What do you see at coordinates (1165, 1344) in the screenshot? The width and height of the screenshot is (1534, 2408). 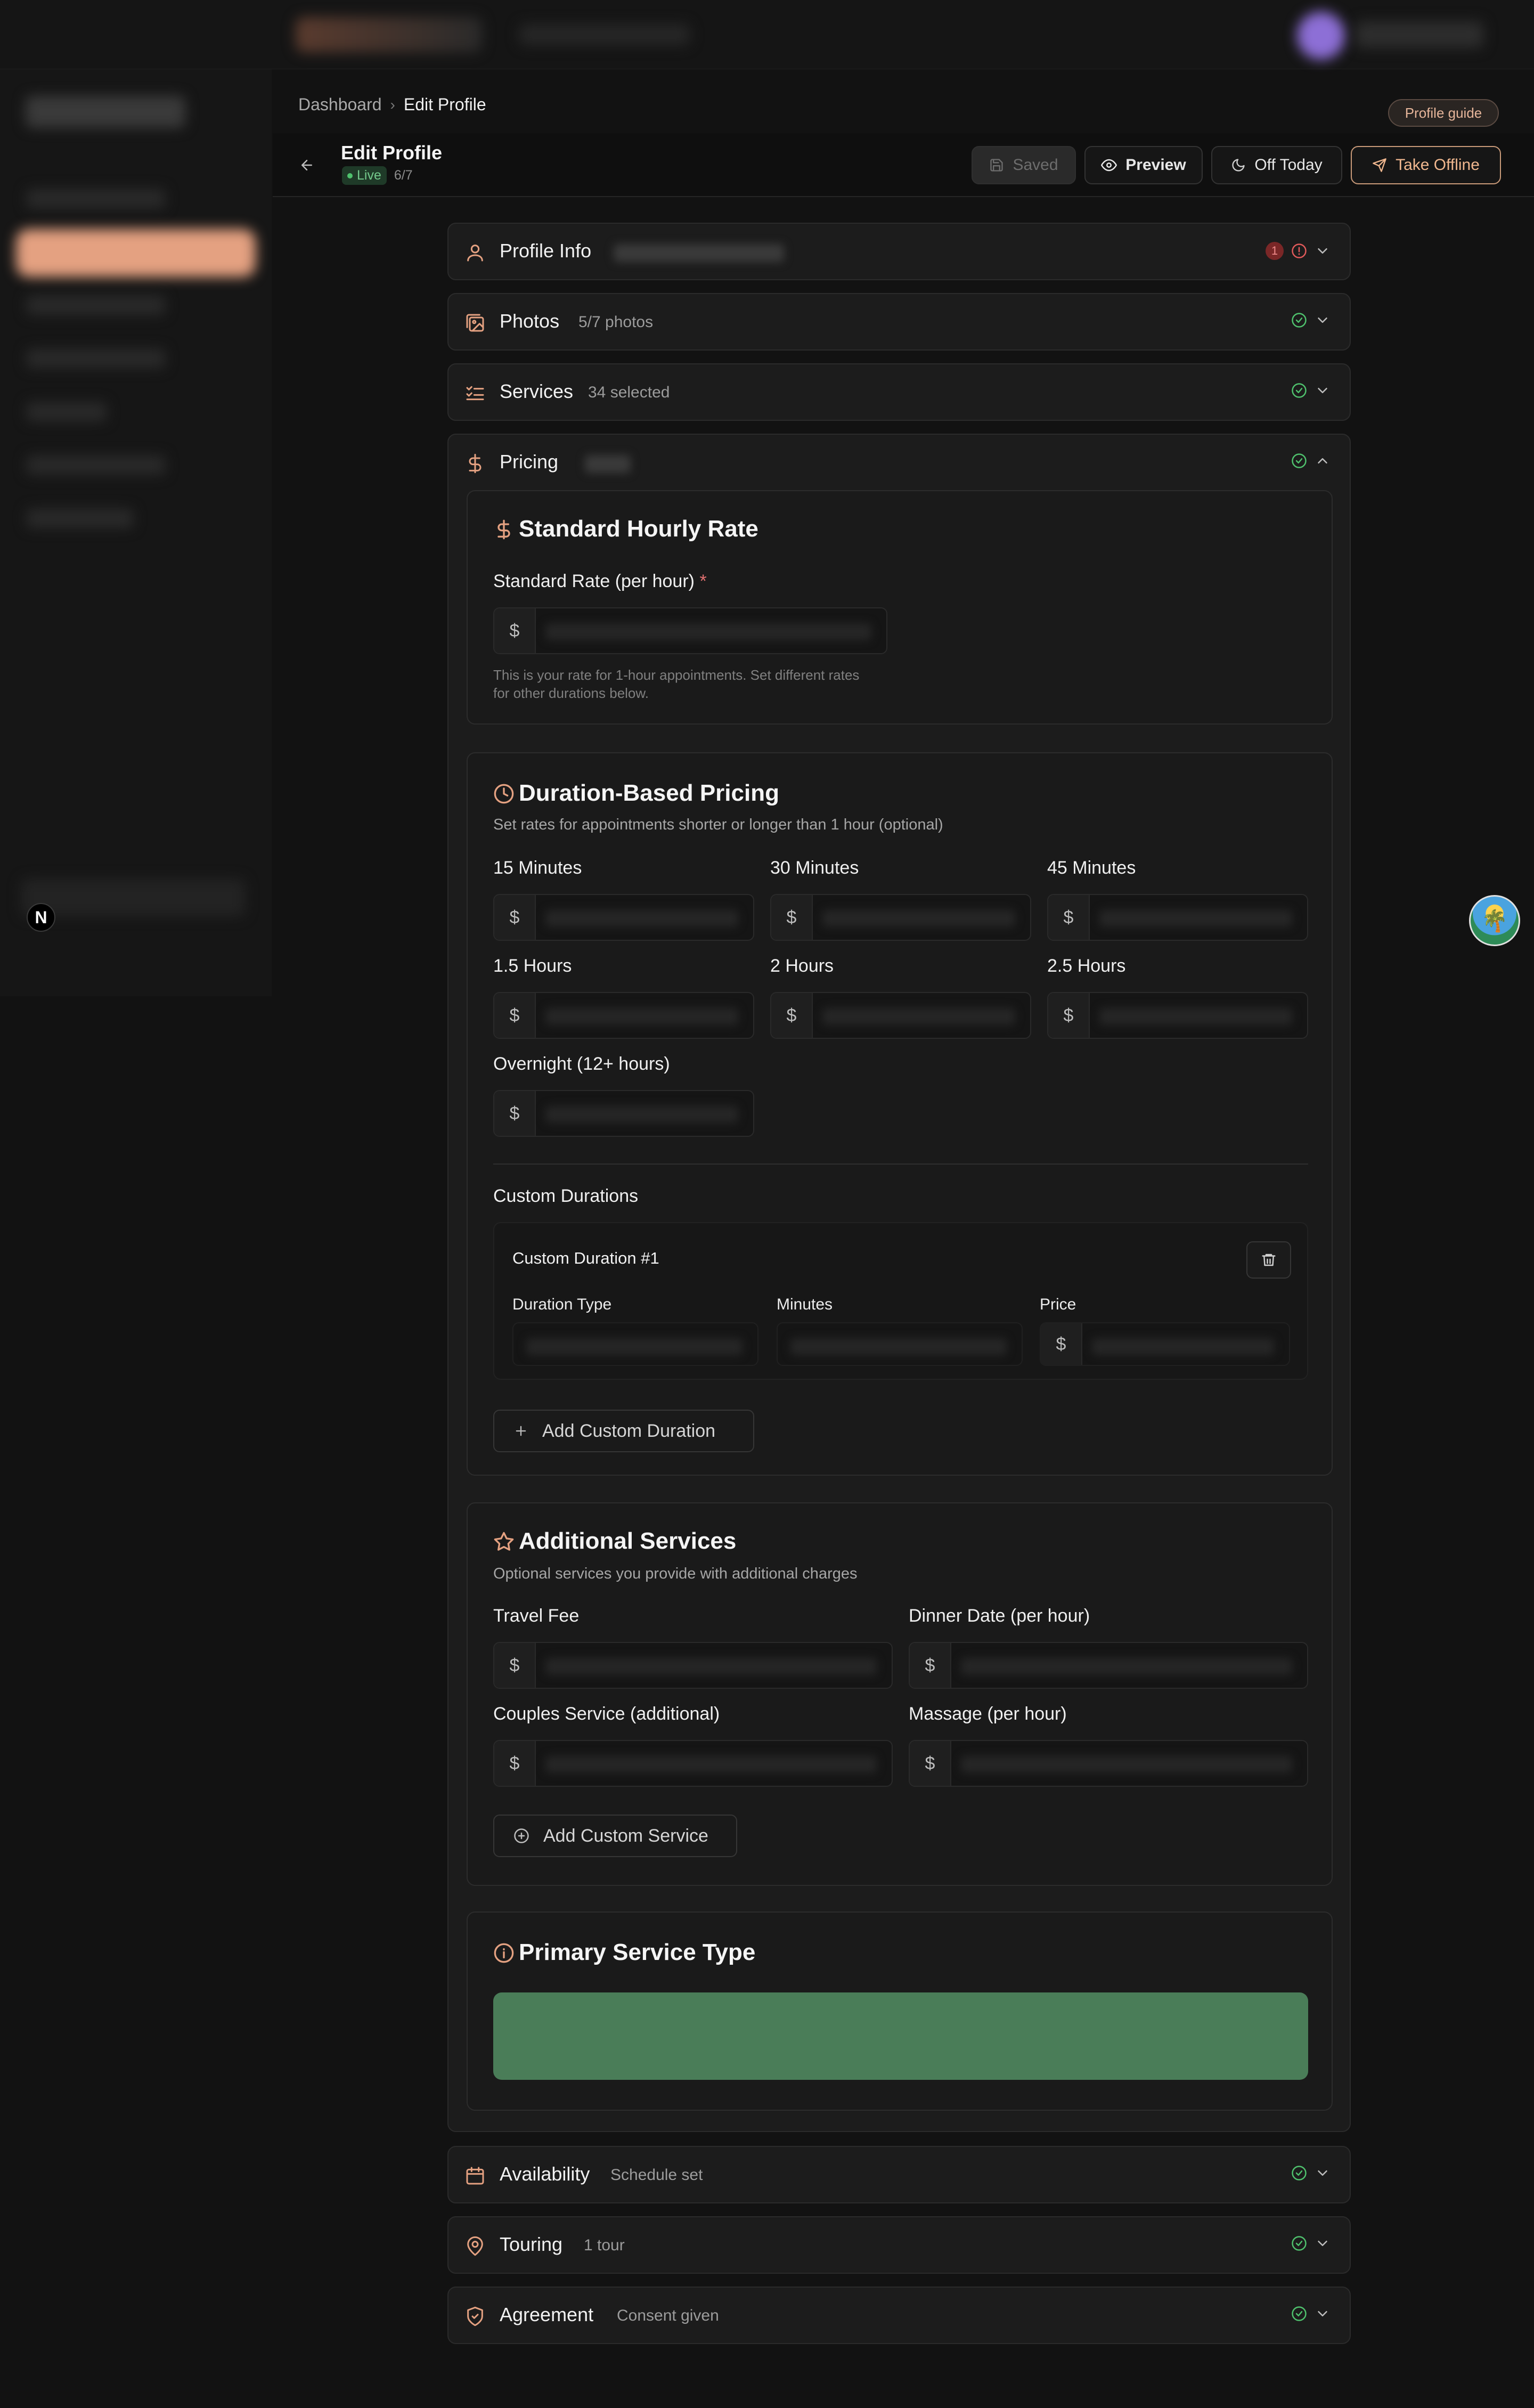 I see `price-input: $` at bounding box center [1165, 1344].